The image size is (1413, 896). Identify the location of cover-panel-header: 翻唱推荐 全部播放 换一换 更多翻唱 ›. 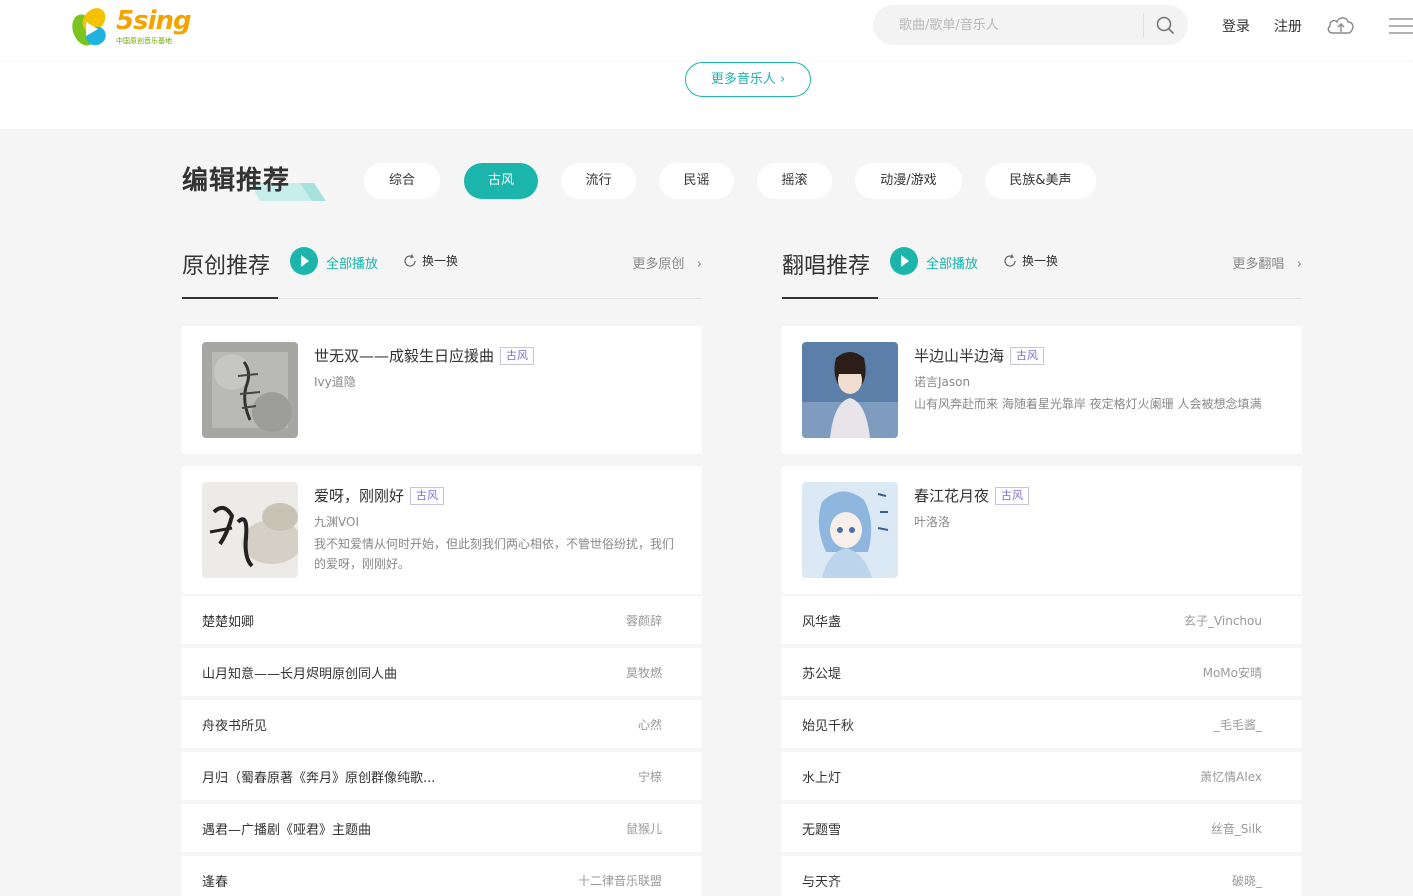
(1042, 269).